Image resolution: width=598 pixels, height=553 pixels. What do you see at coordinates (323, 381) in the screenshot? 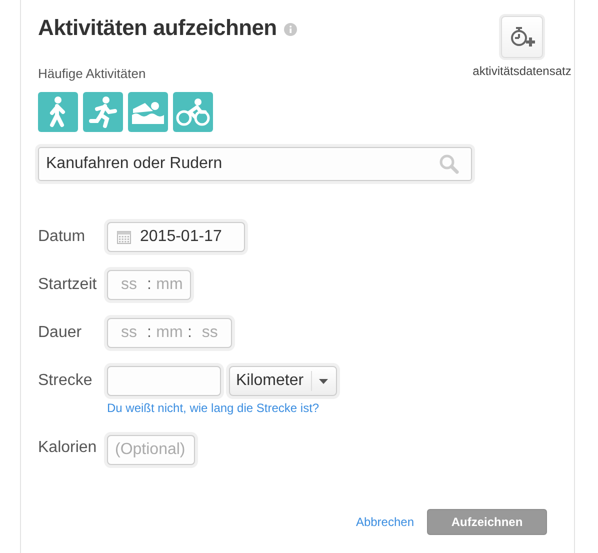
I see `caret-icon` at bounding box center [323, 381].